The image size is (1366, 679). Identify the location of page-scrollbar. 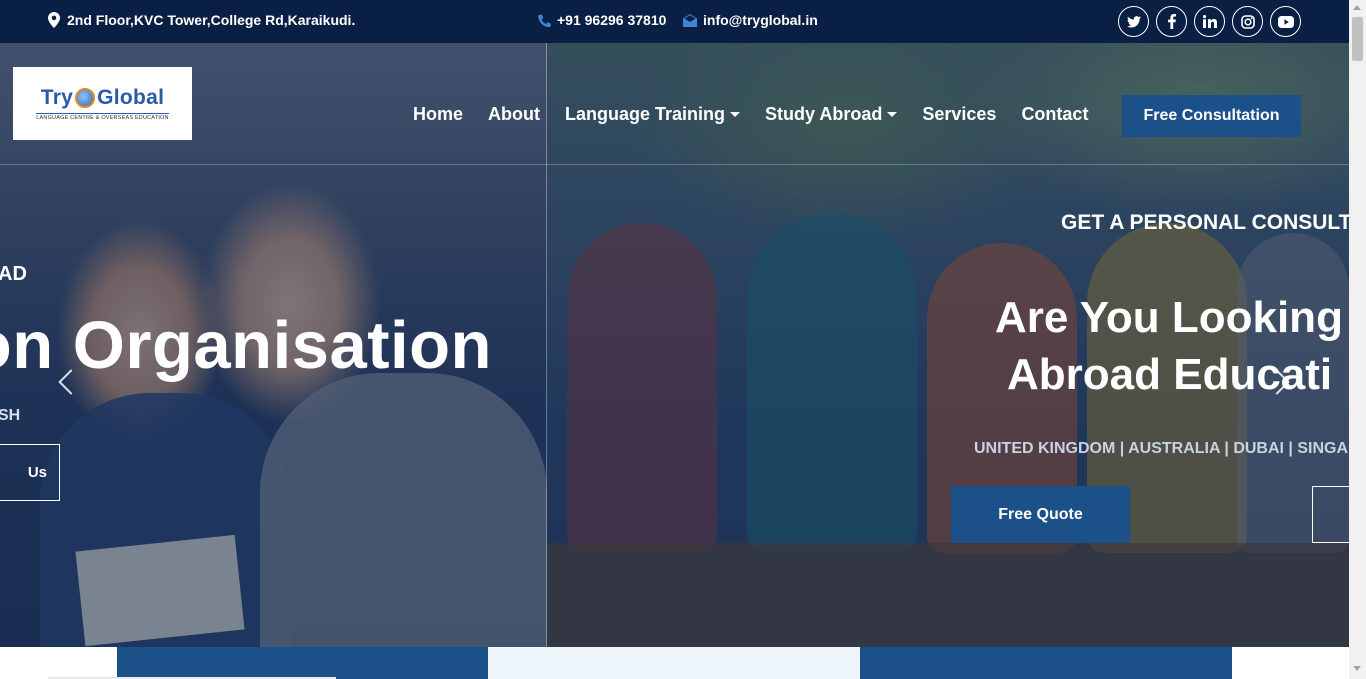
(1357, 339).